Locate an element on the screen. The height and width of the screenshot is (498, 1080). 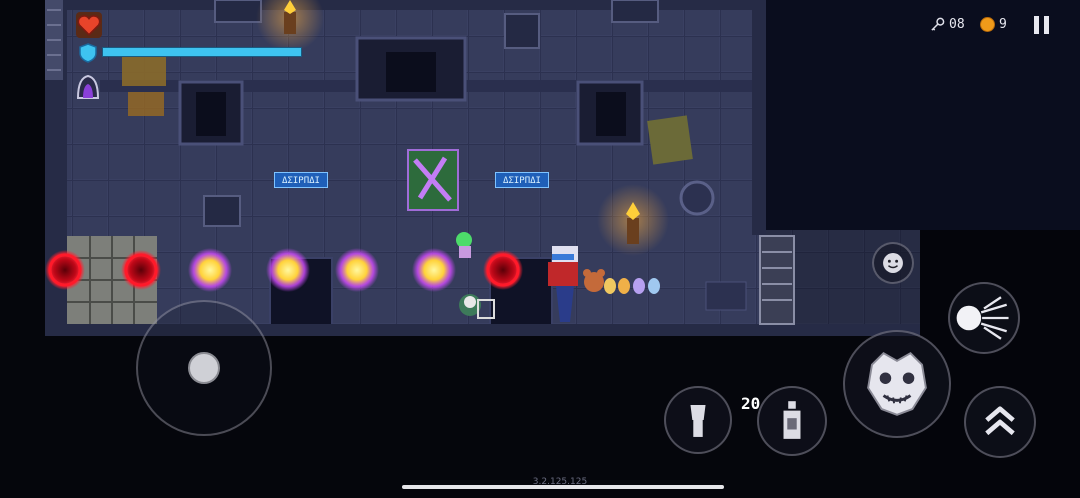
dash-skill-button is located at coordinates (984, 318).